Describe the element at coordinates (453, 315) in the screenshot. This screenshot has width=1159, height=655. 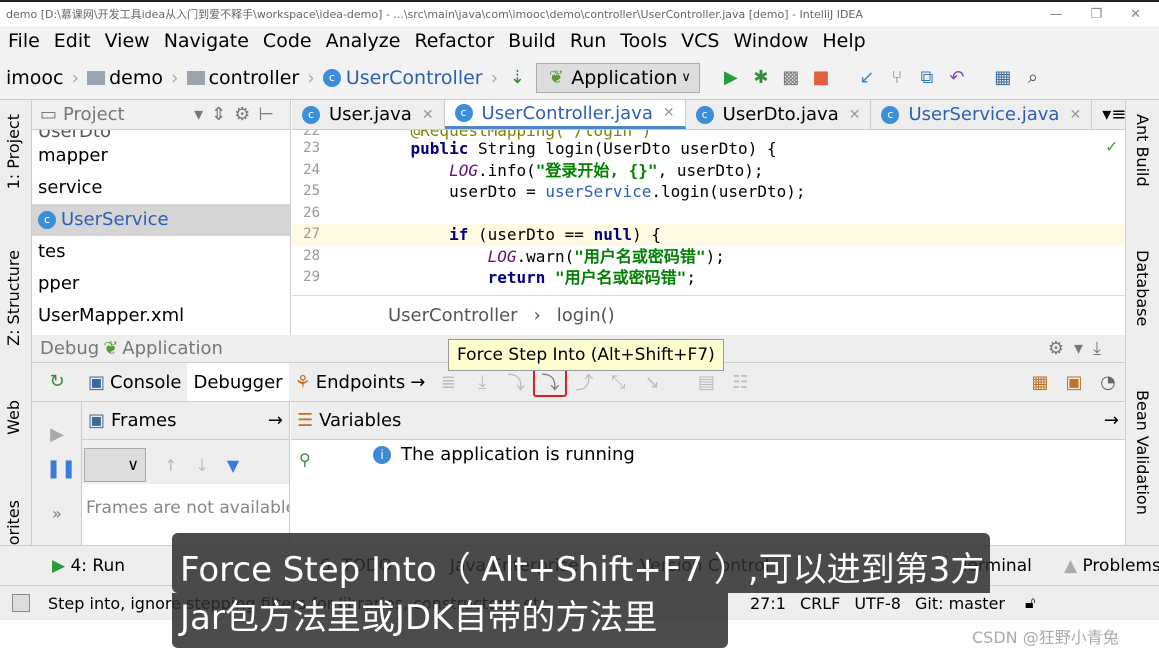
I see `crumb-class: UserController` at that location.